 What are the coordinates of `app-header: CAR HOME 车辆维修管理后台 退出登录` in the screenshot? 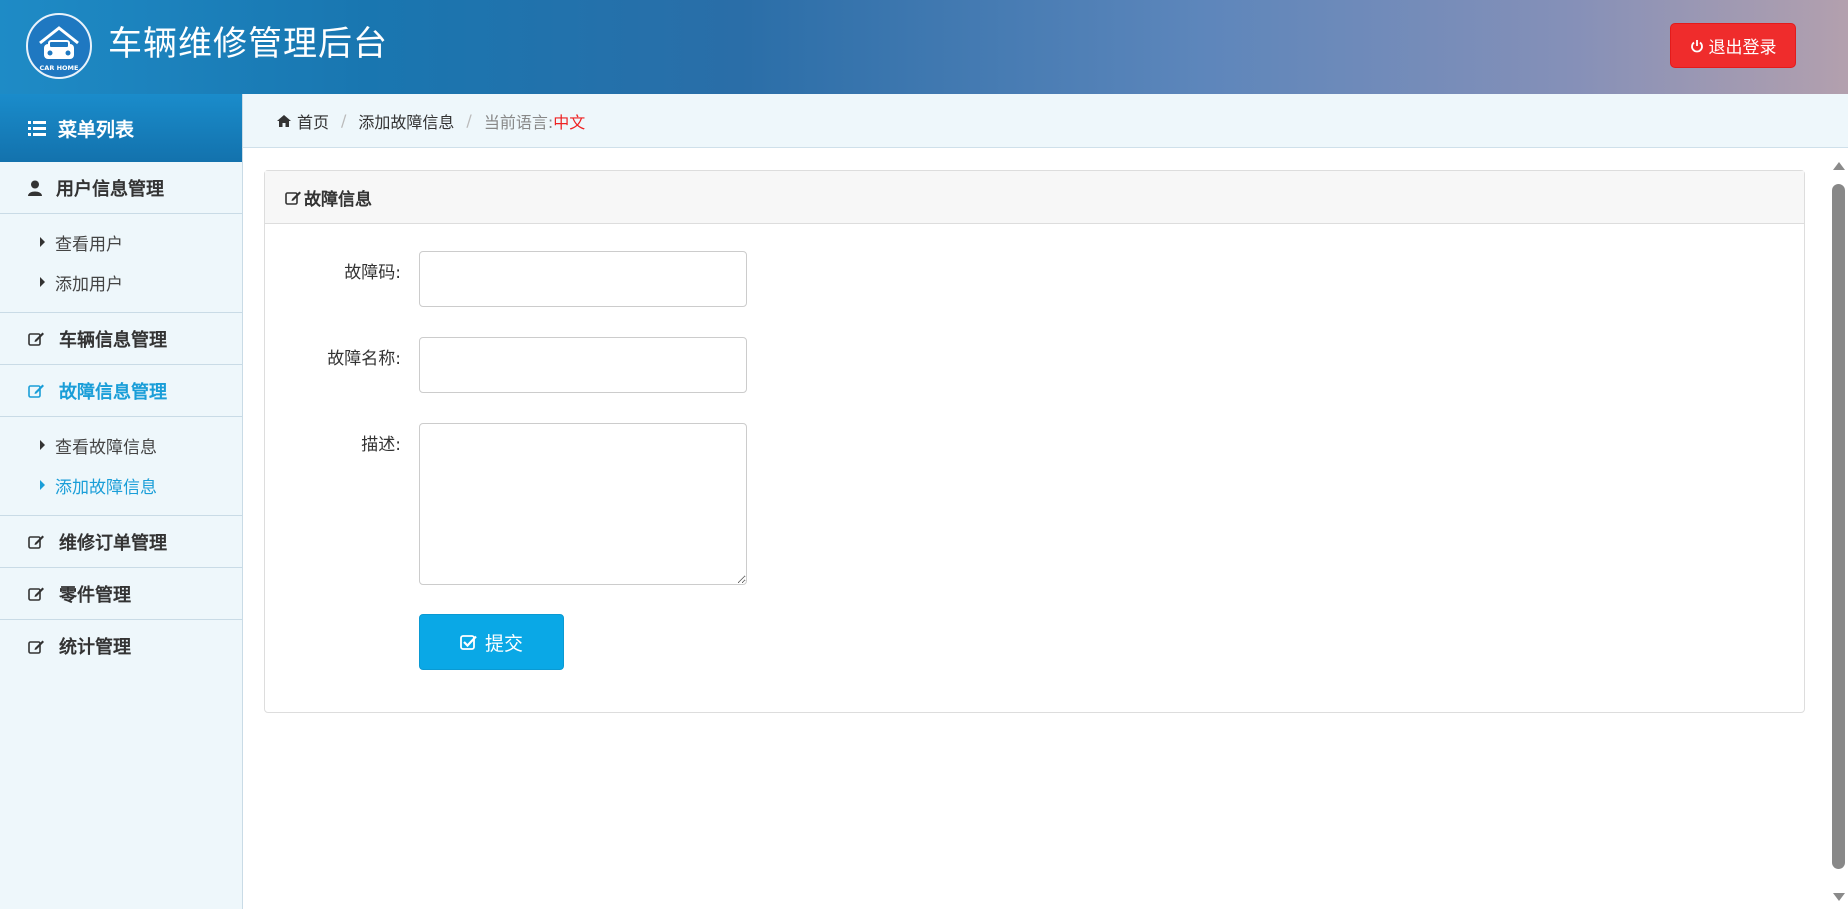 It's located at (924, 47).